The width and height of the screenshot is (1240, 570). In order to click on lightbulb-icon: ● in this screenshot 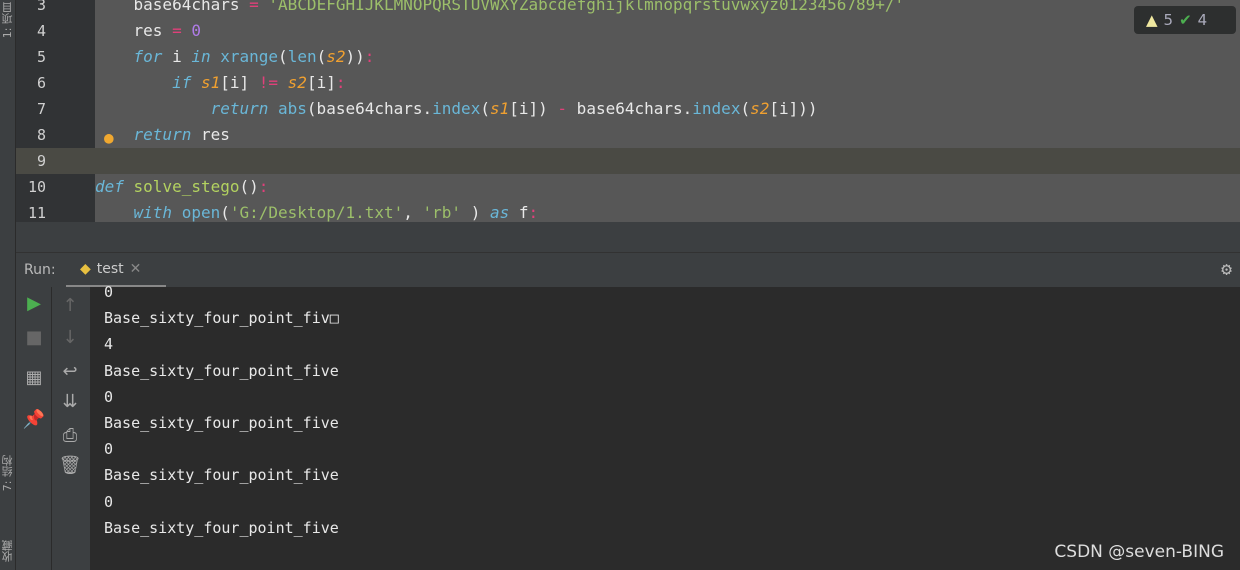, I will do `click(109, 137)`.